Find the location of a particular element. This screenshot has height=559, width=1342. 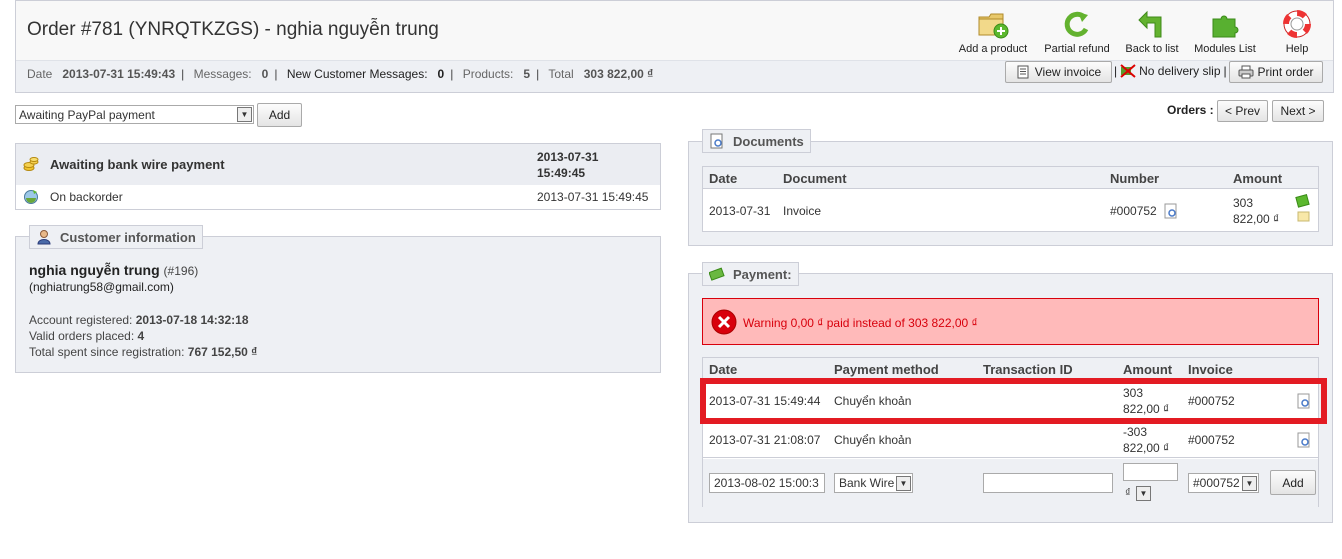

table-row: 2013-07-31 Invoice #000752 303 822,00 ₫ is located at coordinates (1010, 211).